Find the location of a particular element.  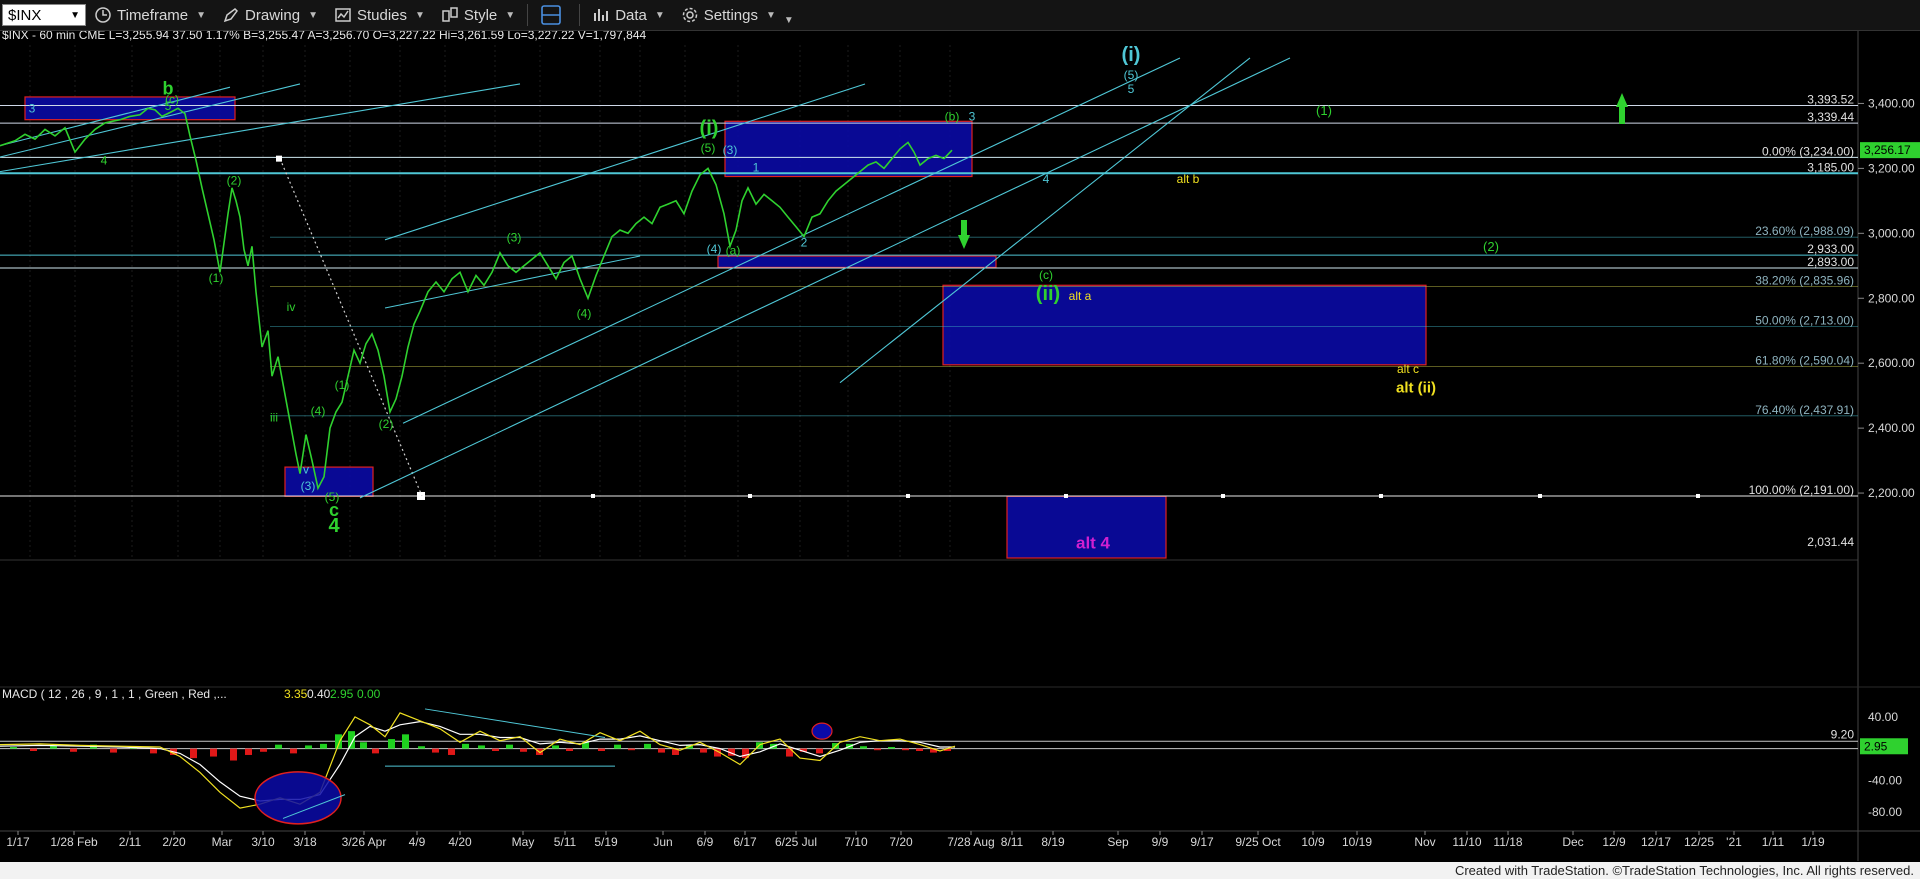

symbol-input: $INX ▼ is located at coordinates (44, 15).